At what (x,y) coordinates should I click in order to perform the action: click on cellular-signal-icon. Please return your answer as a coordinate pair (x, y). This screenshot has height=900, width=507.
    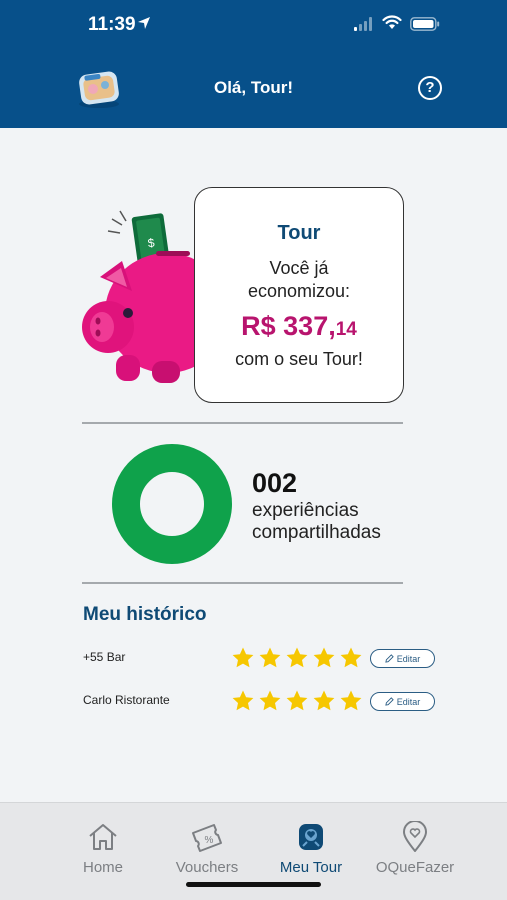
    Looking at the image, I should click on (363, 24).